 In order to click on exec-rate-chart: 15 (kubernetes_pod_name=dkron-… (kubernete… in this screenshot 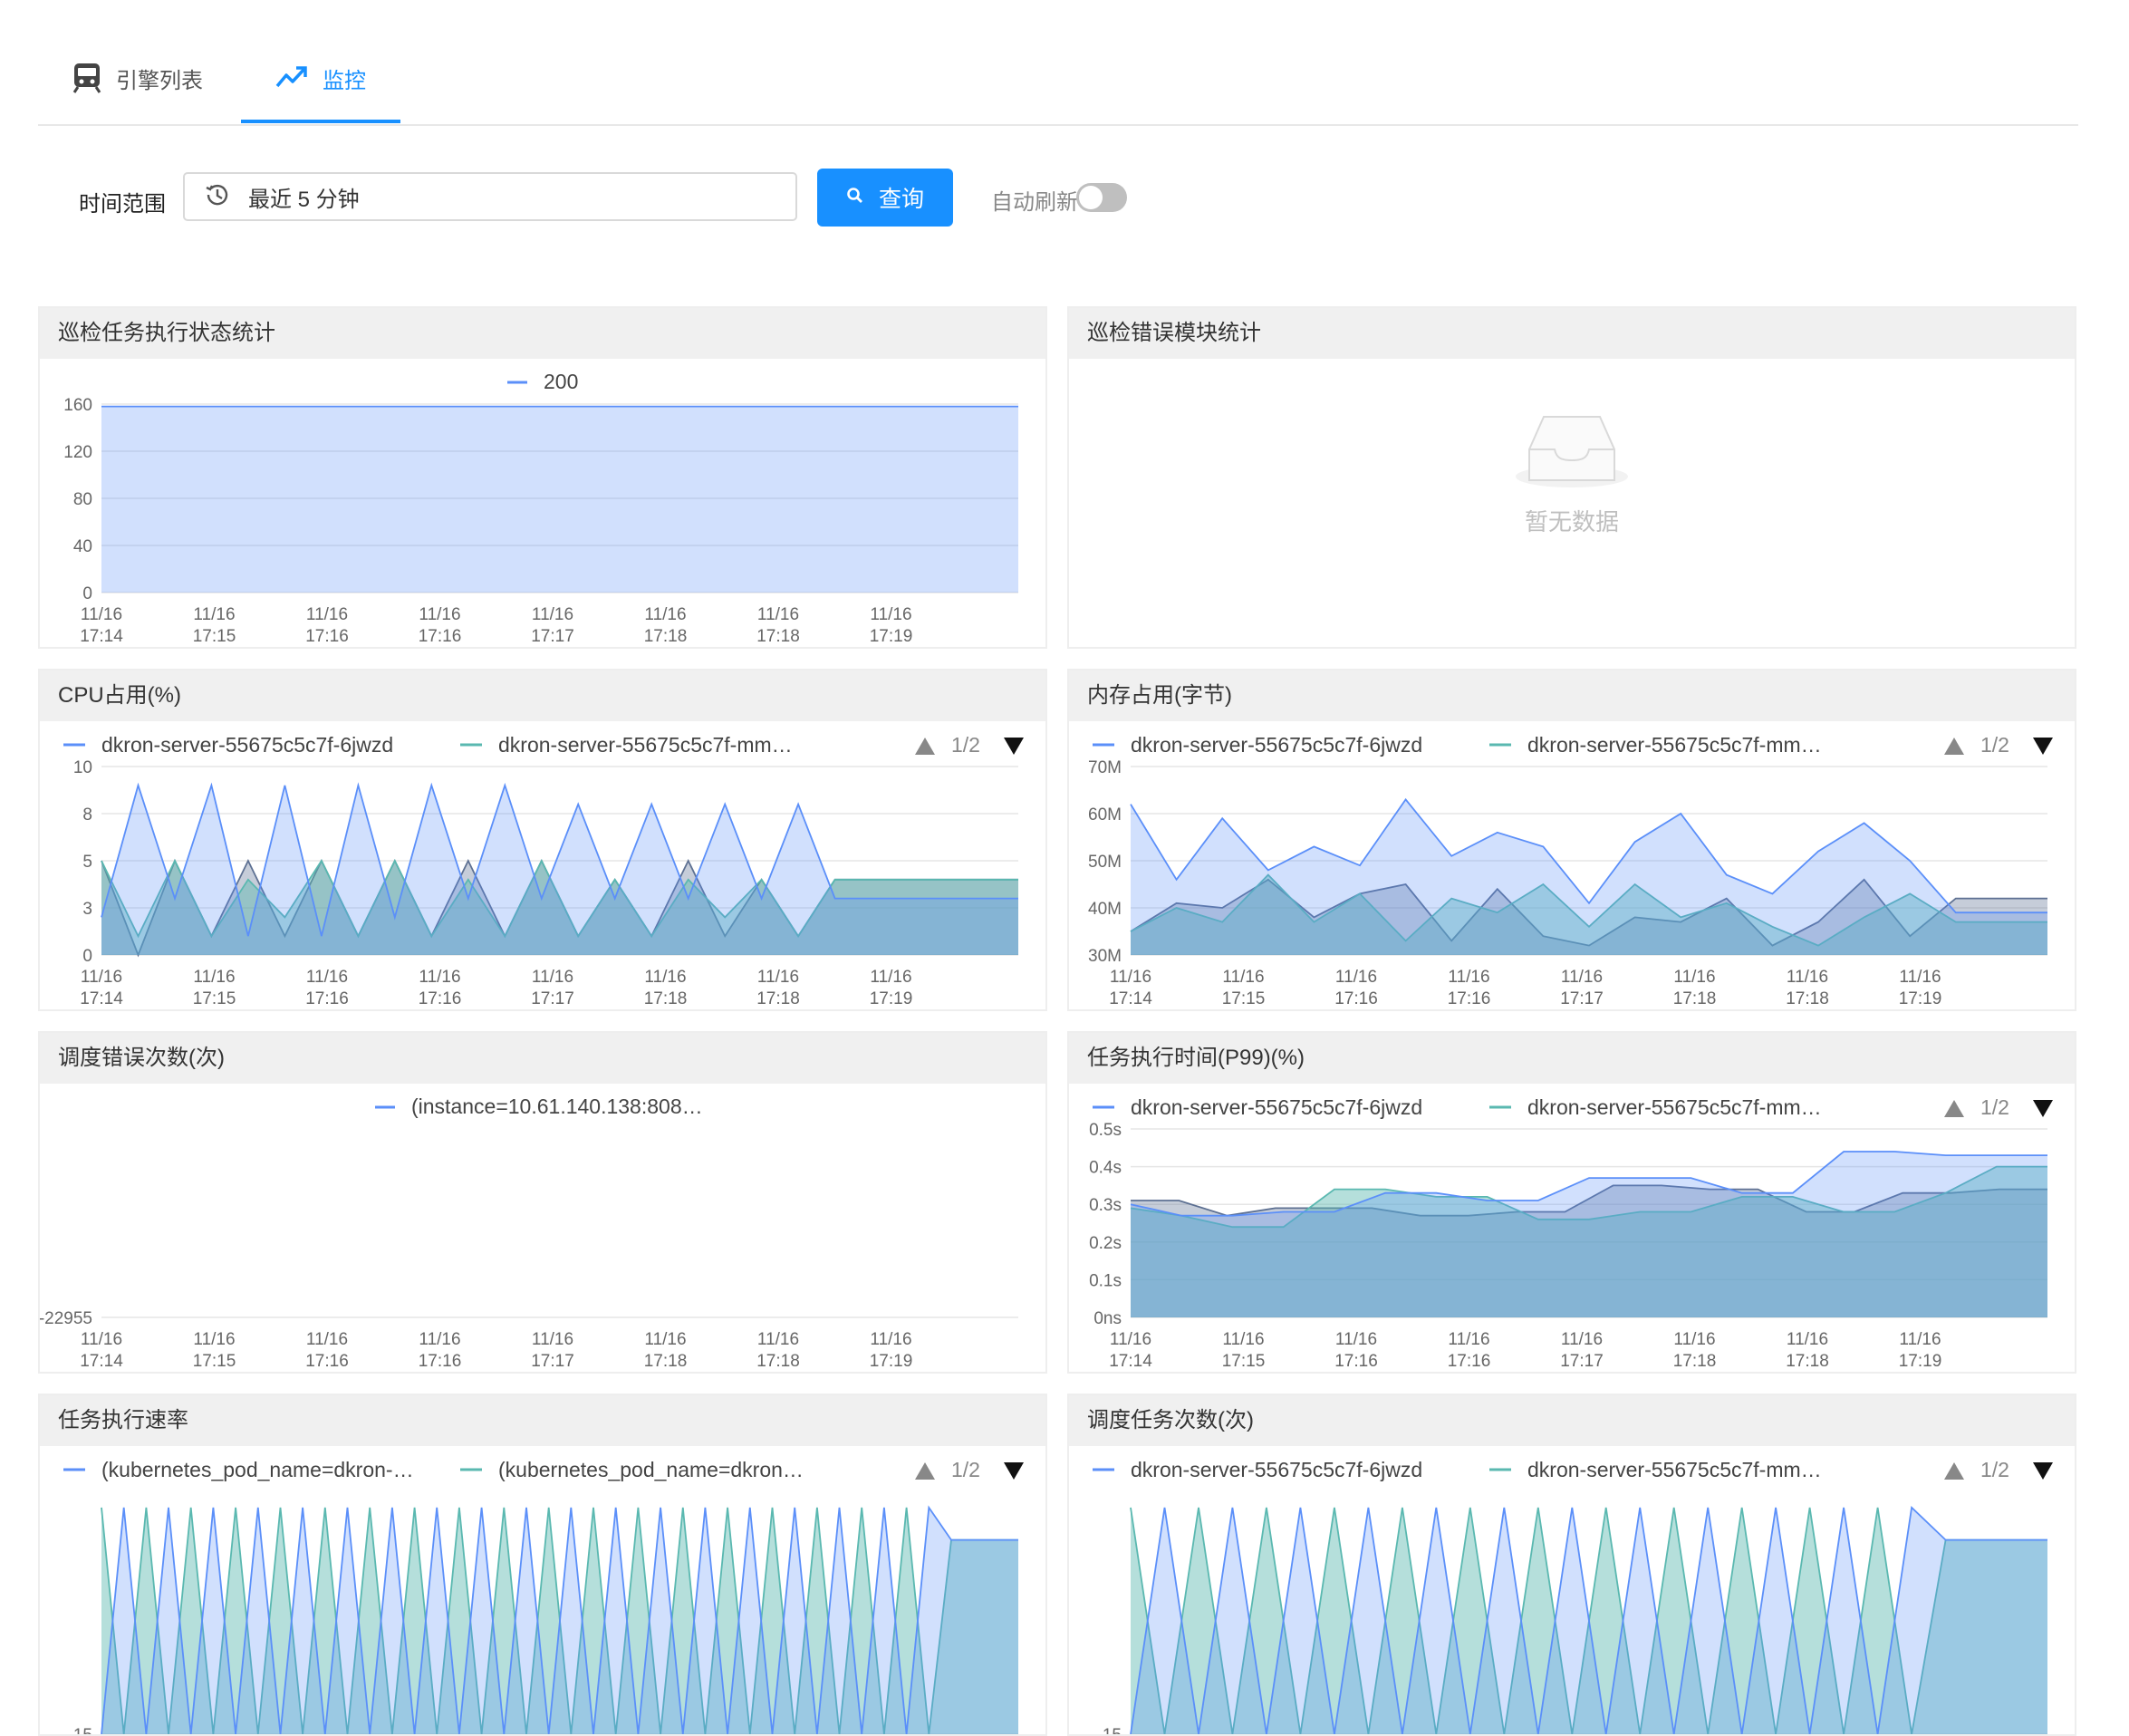, I will do `click(543, 1596)`.